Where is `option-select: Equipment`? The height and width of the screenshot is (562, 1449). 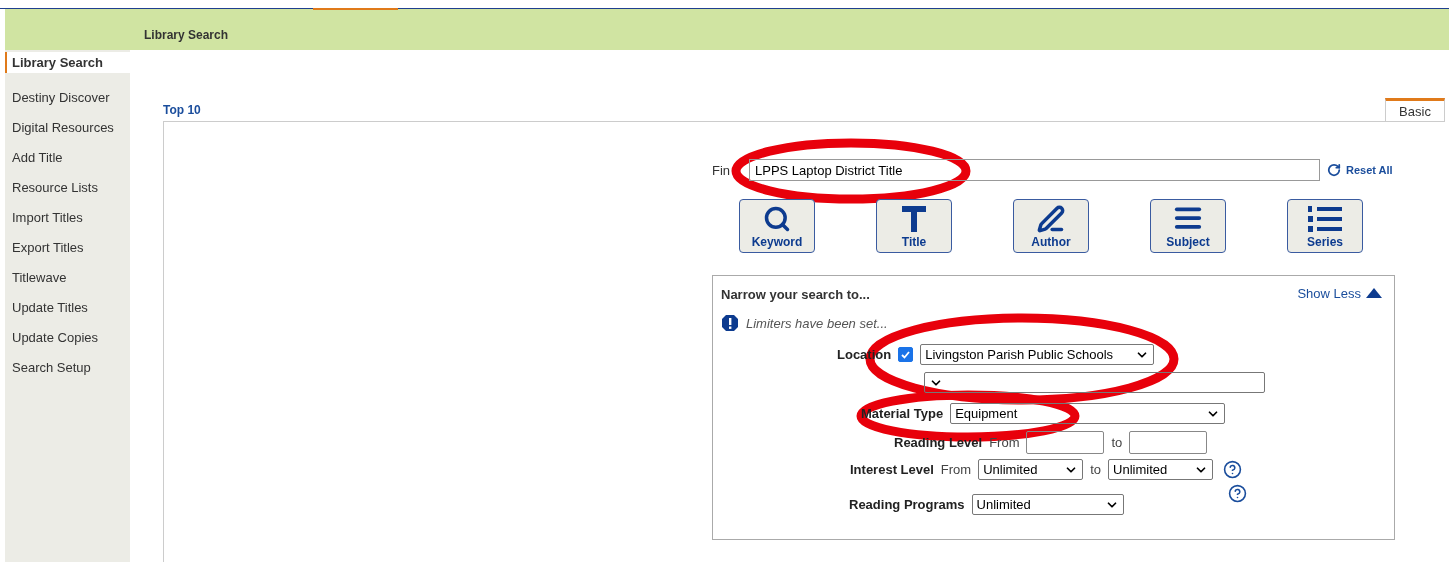 option-select: Equipment is located at coordinates (1088, 413).